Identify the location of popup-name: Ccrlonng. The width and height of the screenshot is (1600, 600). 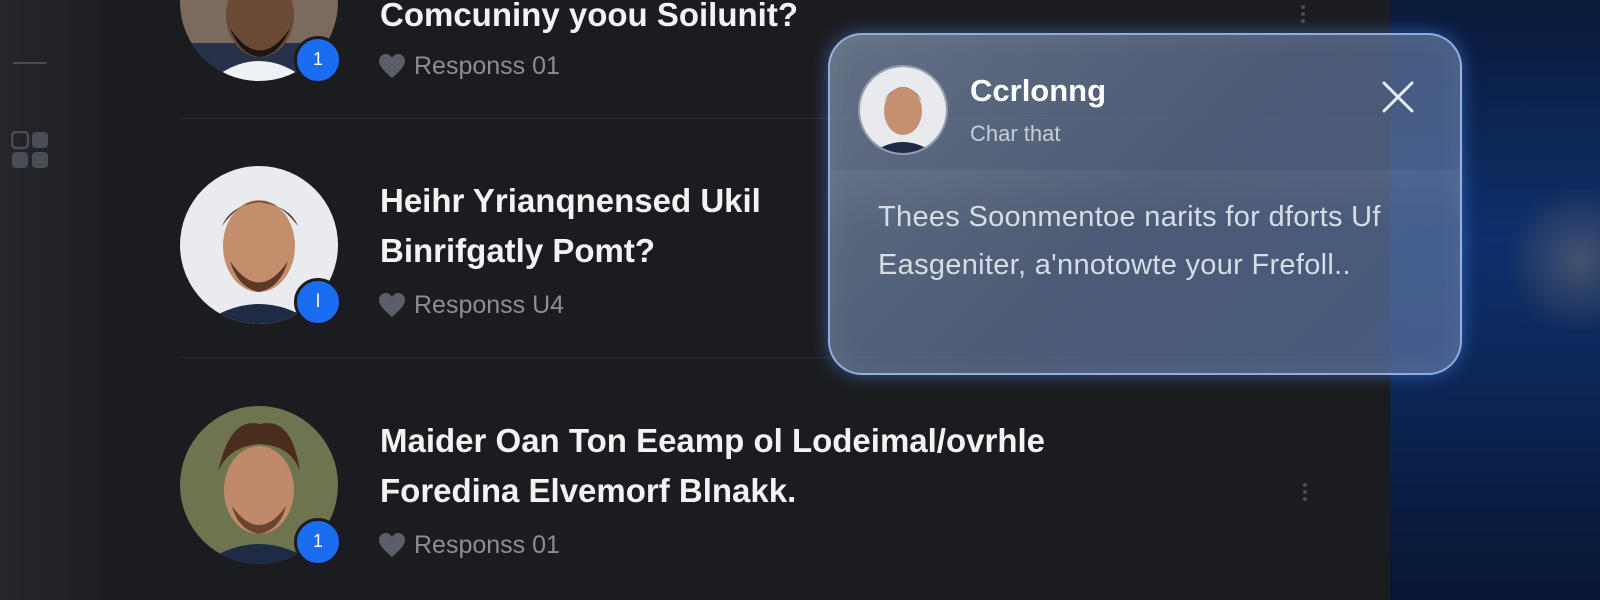
(1038, 90).